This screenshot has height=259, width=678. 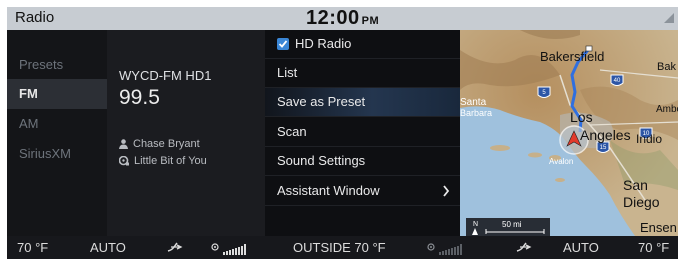 I want to click on artist-row: Chase Bryant, so click(x=159, y=144).